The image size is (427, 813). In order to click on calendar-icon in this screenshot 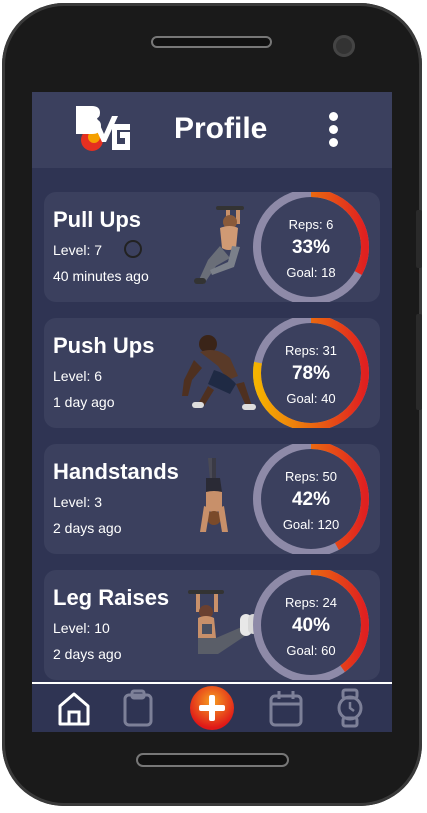, I will do `click(286, 708)`.